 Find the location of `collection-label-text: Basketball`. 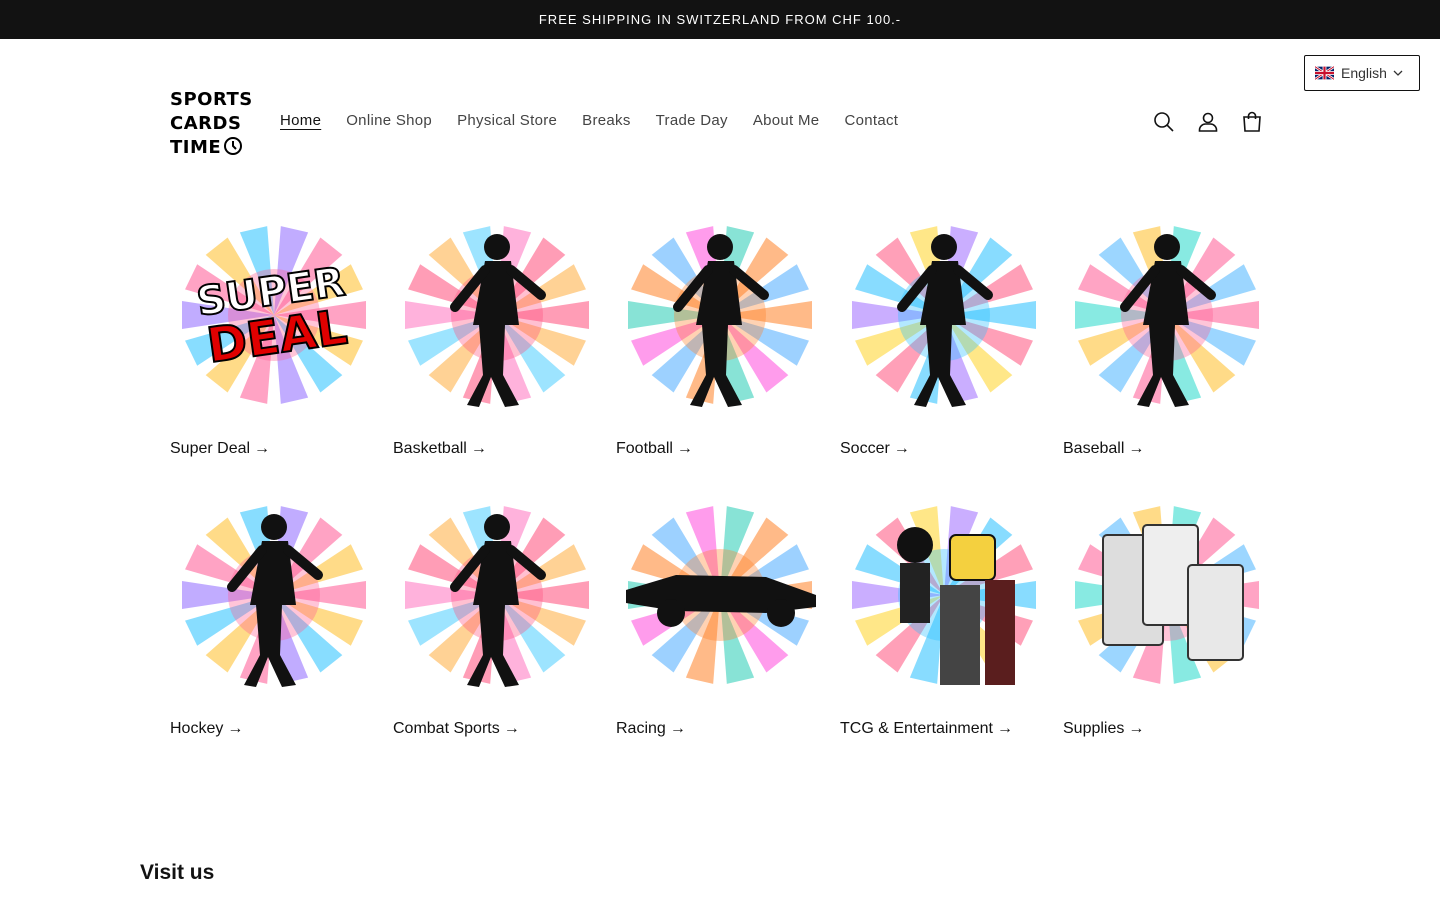

collection-label-text: Basketball is located at coordinates (430, 448).